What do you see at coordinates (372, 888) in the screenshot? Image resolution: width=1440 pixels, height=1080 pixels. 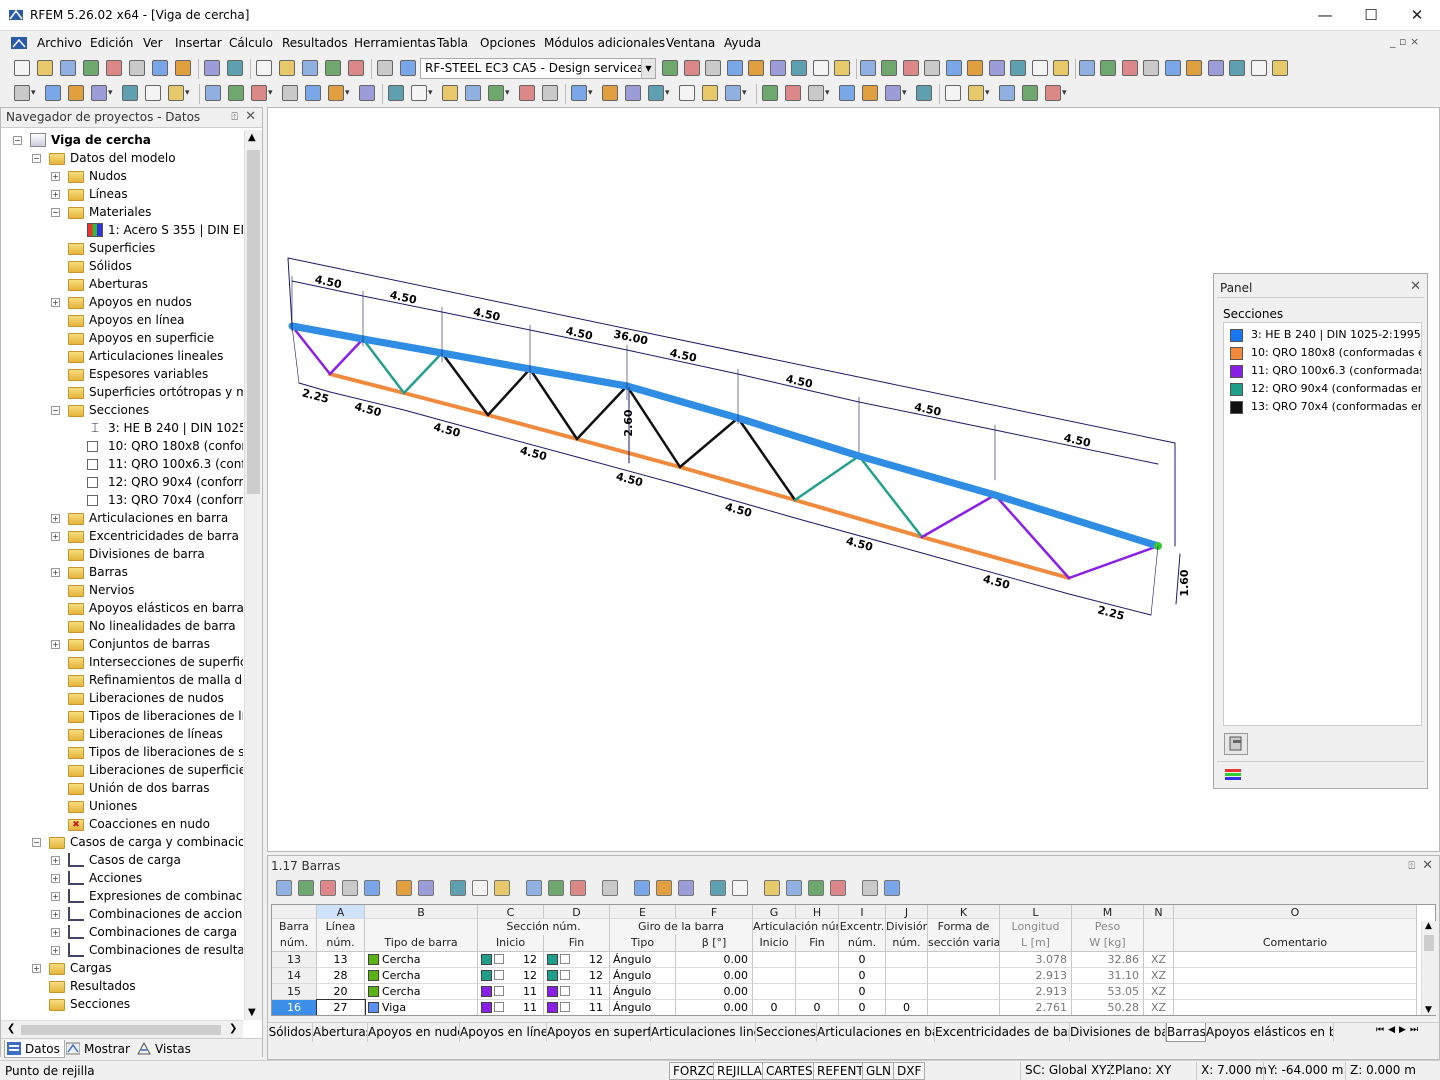 I see `sort-icon` at bounding box center [372, 888].